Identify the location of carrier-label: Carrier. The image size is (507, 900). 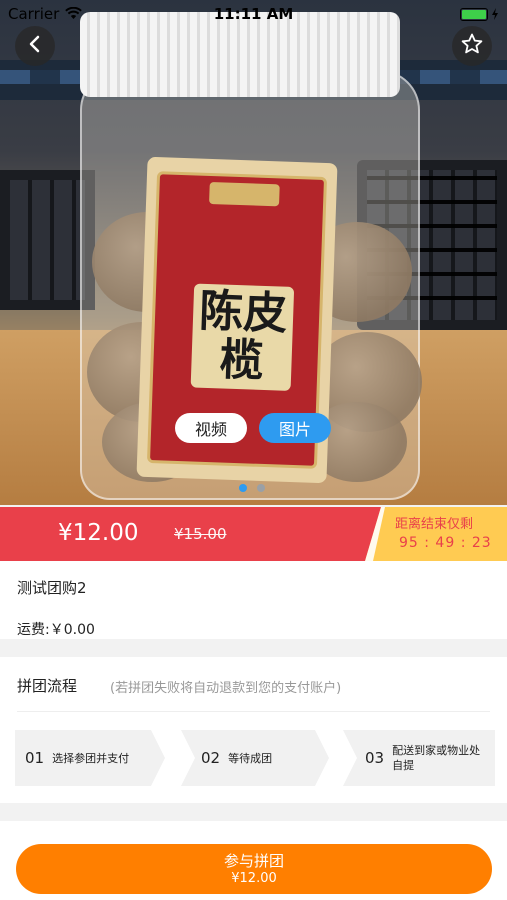
(34, 14).